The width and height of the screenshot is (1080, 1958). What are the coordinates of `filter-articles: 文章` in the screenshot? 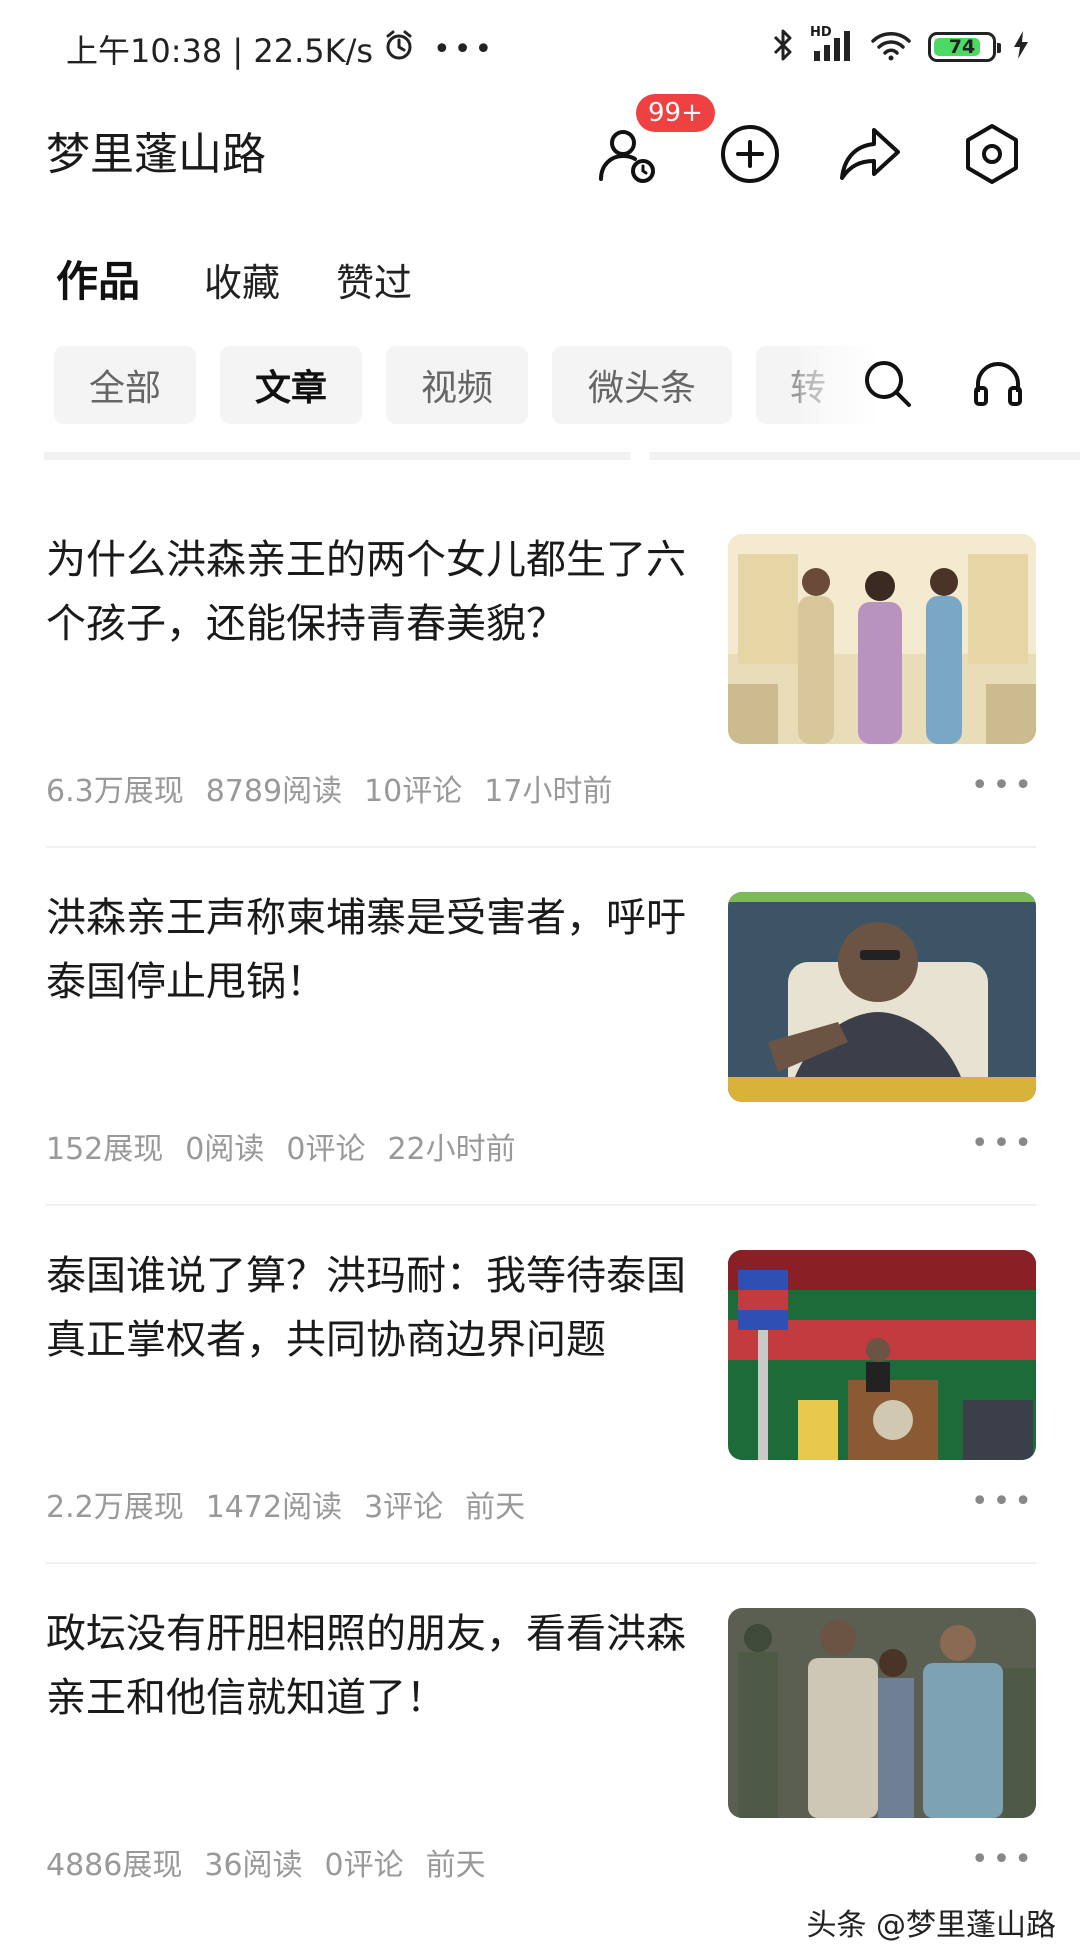 It's located at (291, 385).